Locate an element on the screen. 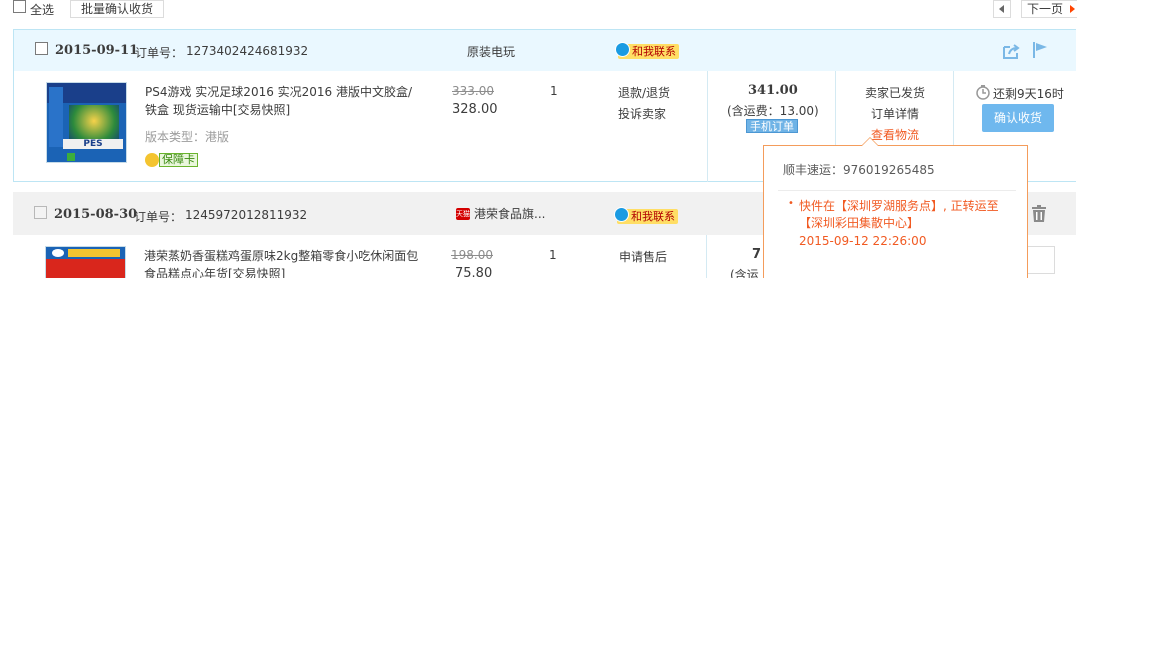 The image size is (1152, 648). order-total: 341.00 is located at coordinates (773, 90).